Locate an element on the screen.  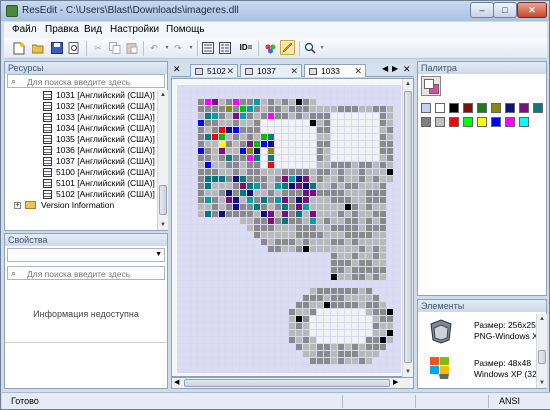
menu-view: Вид is located at coordinates (93, 29).